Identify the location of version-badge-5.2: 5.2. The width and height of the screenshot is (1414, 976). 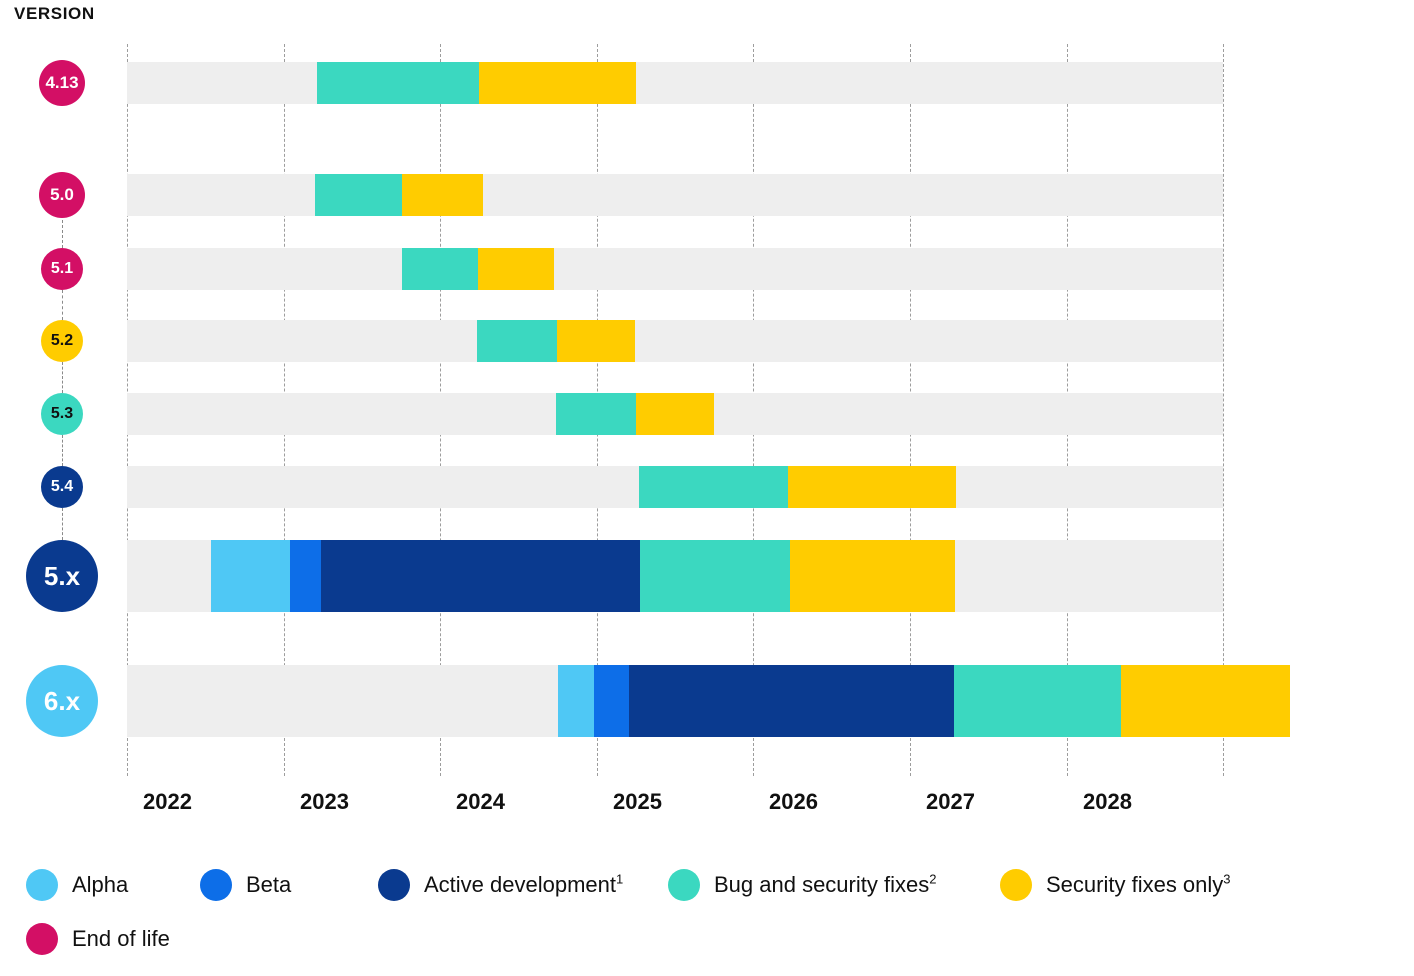
(62, 341).